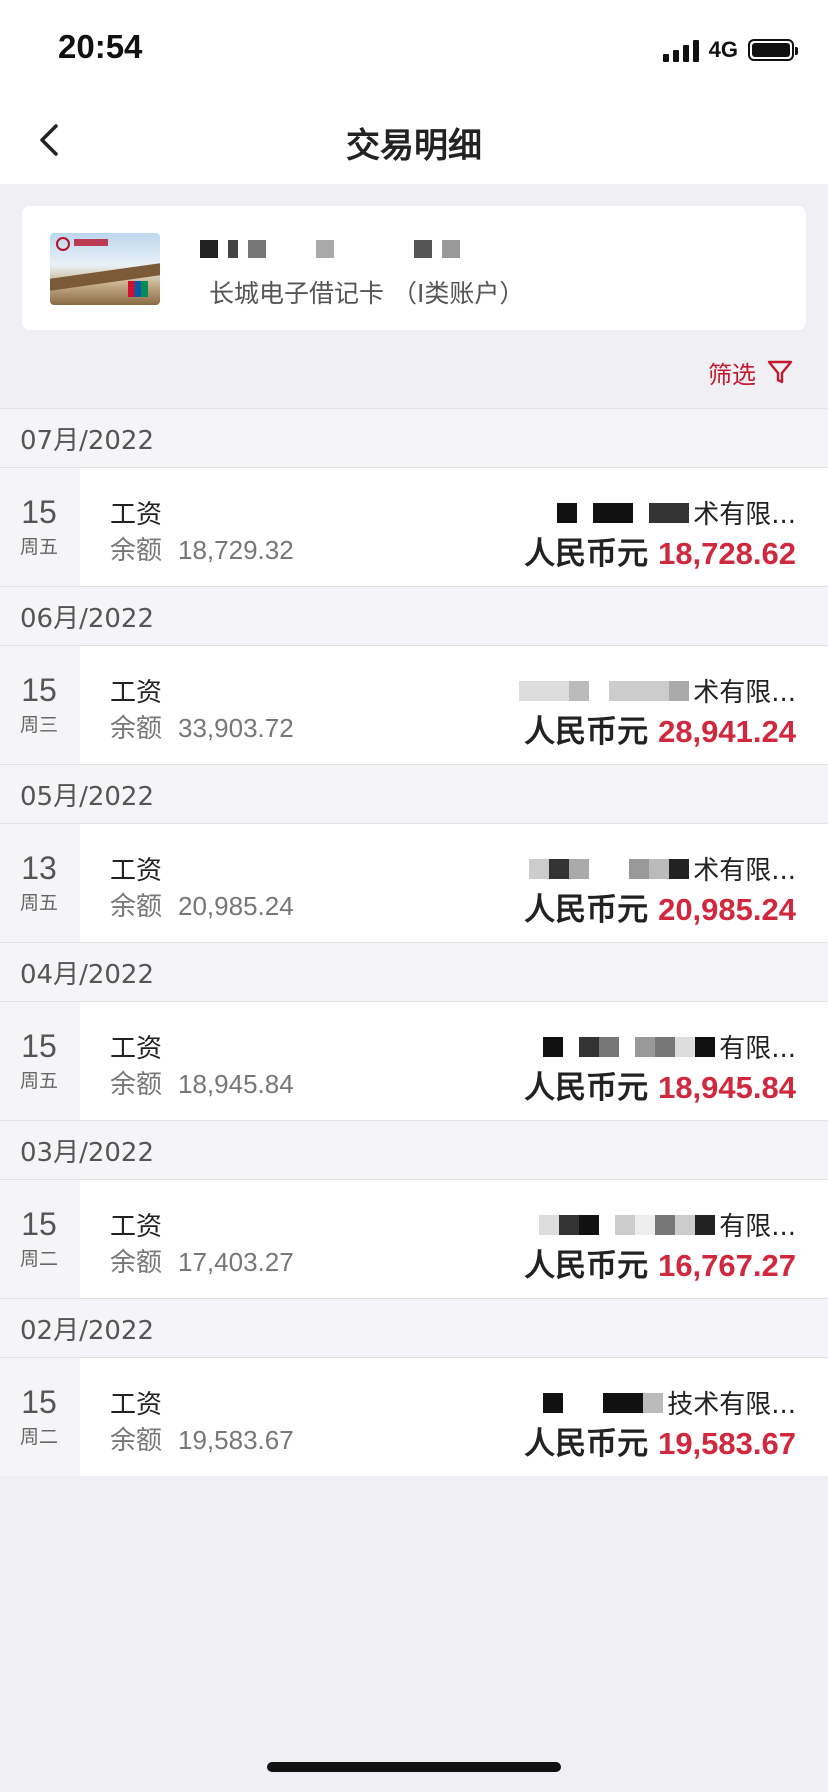 Image resolution: width=828 pixels, height=1792 pixels. What do you see at coordinates (414, 438) in the screenshot?
I see `month-header: 07月/2022` at bounding box center [414, 438].